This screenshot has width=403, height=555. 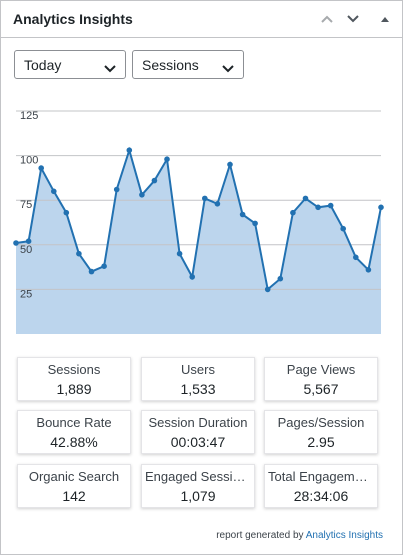 I want to click on stat-card: Total Engagement Time 28:34:06, so click(x=321, y=486).